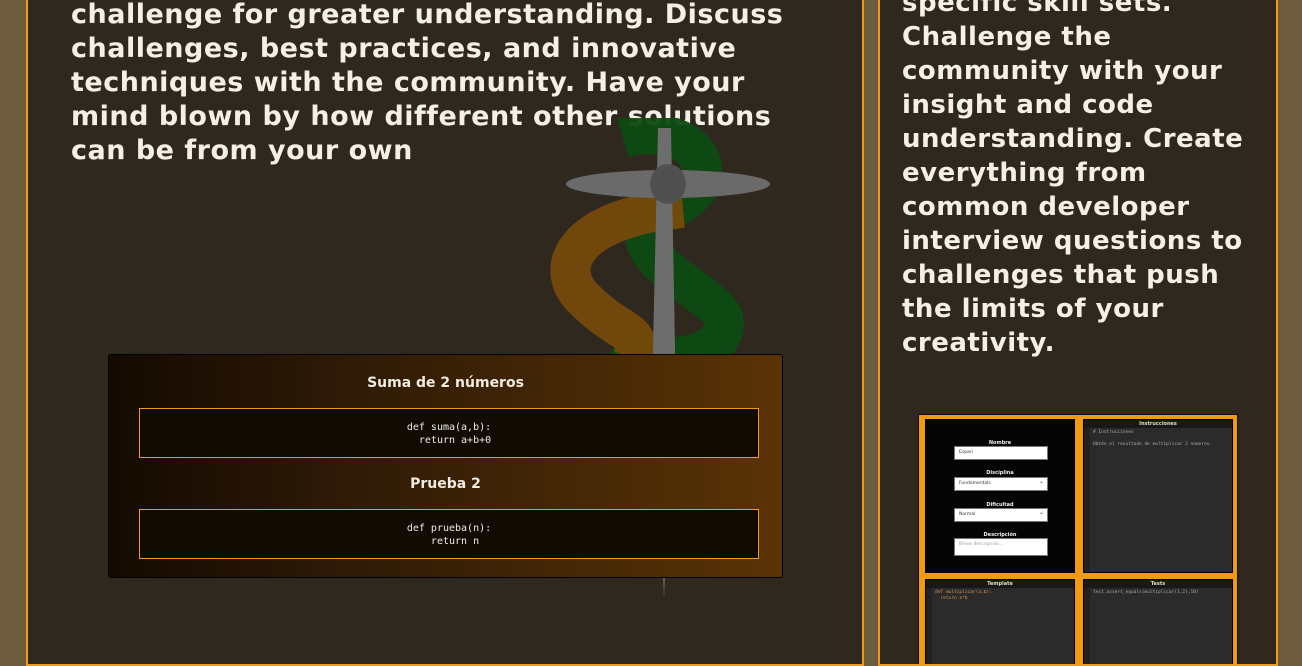 This screenshot has height=666, width=1302. I want to click on mini-template-code: def multiplicar(a,b): return a*b, so click(963, 595).